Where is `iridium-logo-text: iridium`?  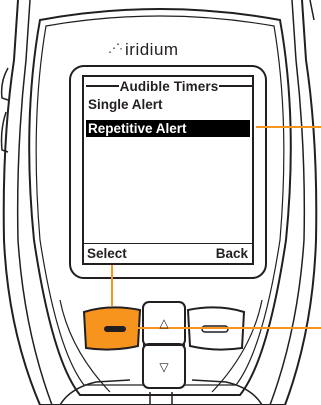
iridium-logo-text: iridium is located at coordinates (152, 49).